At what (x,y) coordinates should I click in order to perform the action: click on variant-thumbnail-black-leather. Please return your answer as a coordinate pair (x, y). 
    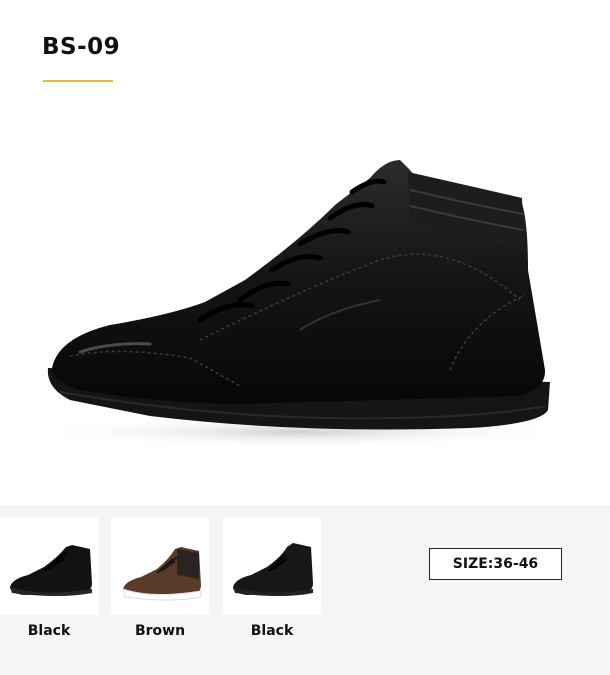
    Looking at the image, I should click on (49, 566).